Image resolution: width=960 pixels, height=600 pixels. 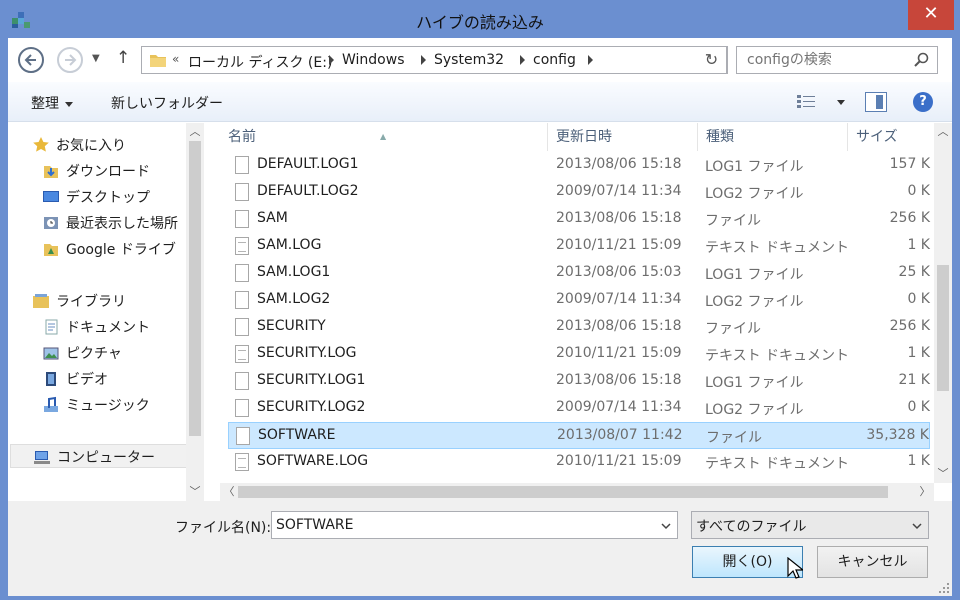 What do you see at coordinates (579, 246) in the screenshot?
I see `file-row: SAM.LOG 2010/11/21 15:09 テキスト ドキュメント 1 K` at bounding box center [579, 246].